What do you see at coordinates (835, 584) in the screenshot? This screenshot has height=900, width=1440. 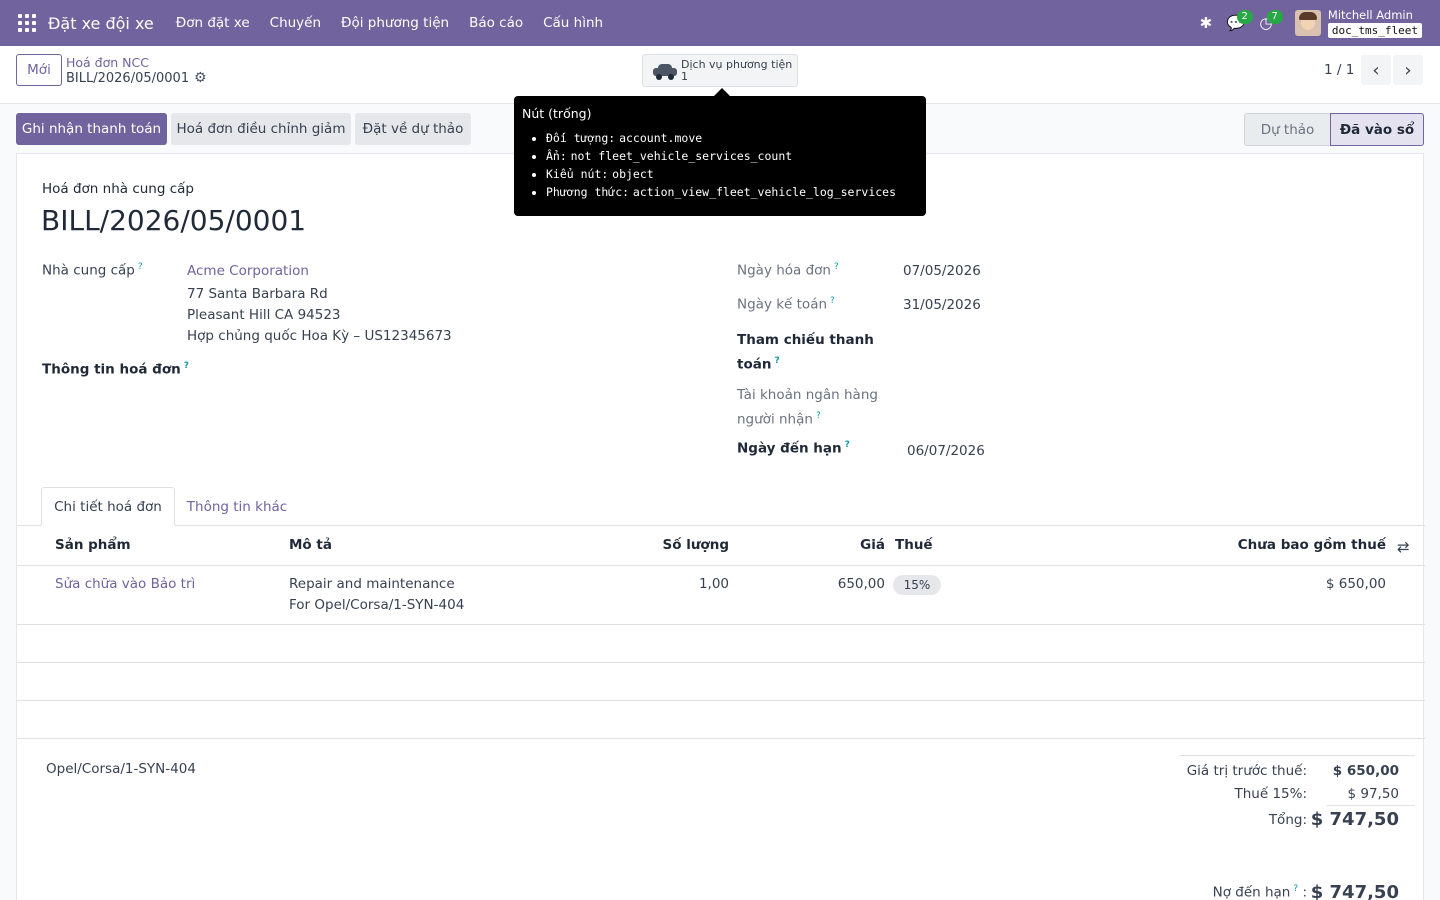 I see `line-price: 650,00` at bounding box center [835, 584].